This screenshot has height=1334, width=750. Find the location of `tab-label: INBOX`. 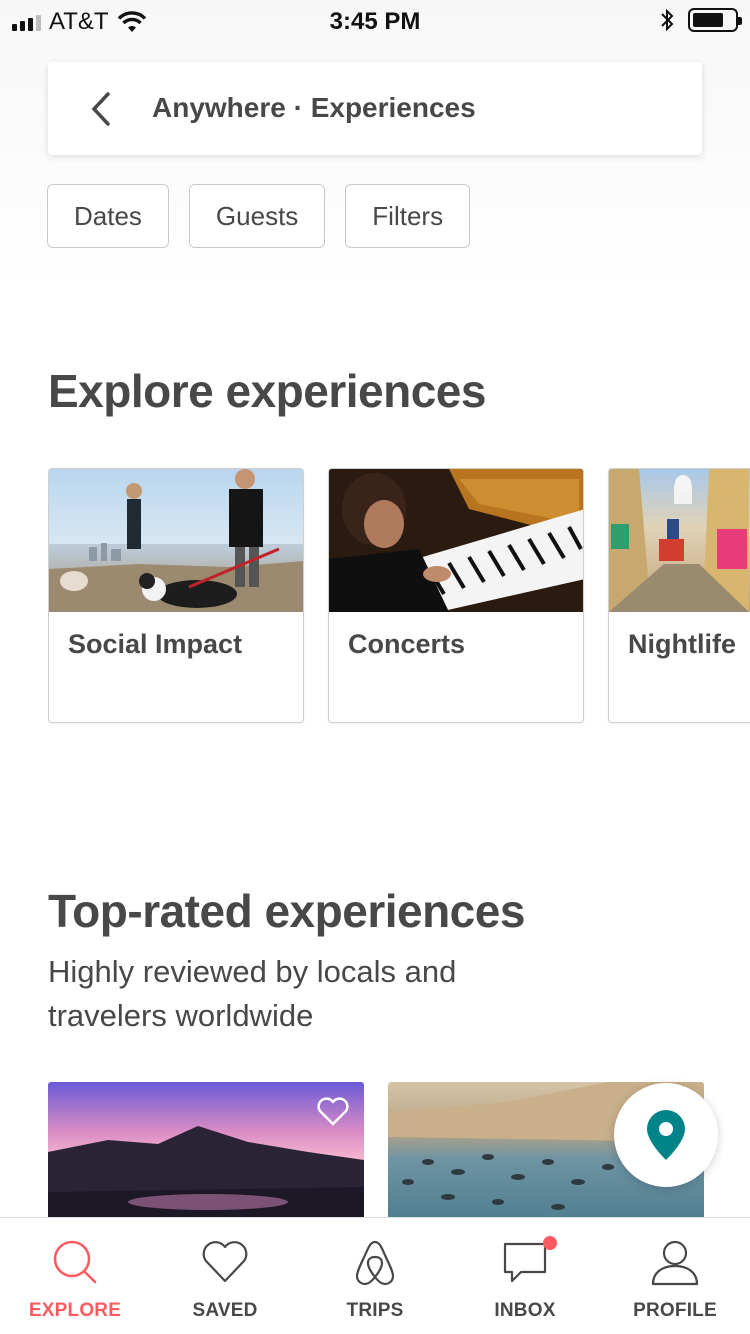

tab-label: INBOX is located at coordinates (525, 1310).